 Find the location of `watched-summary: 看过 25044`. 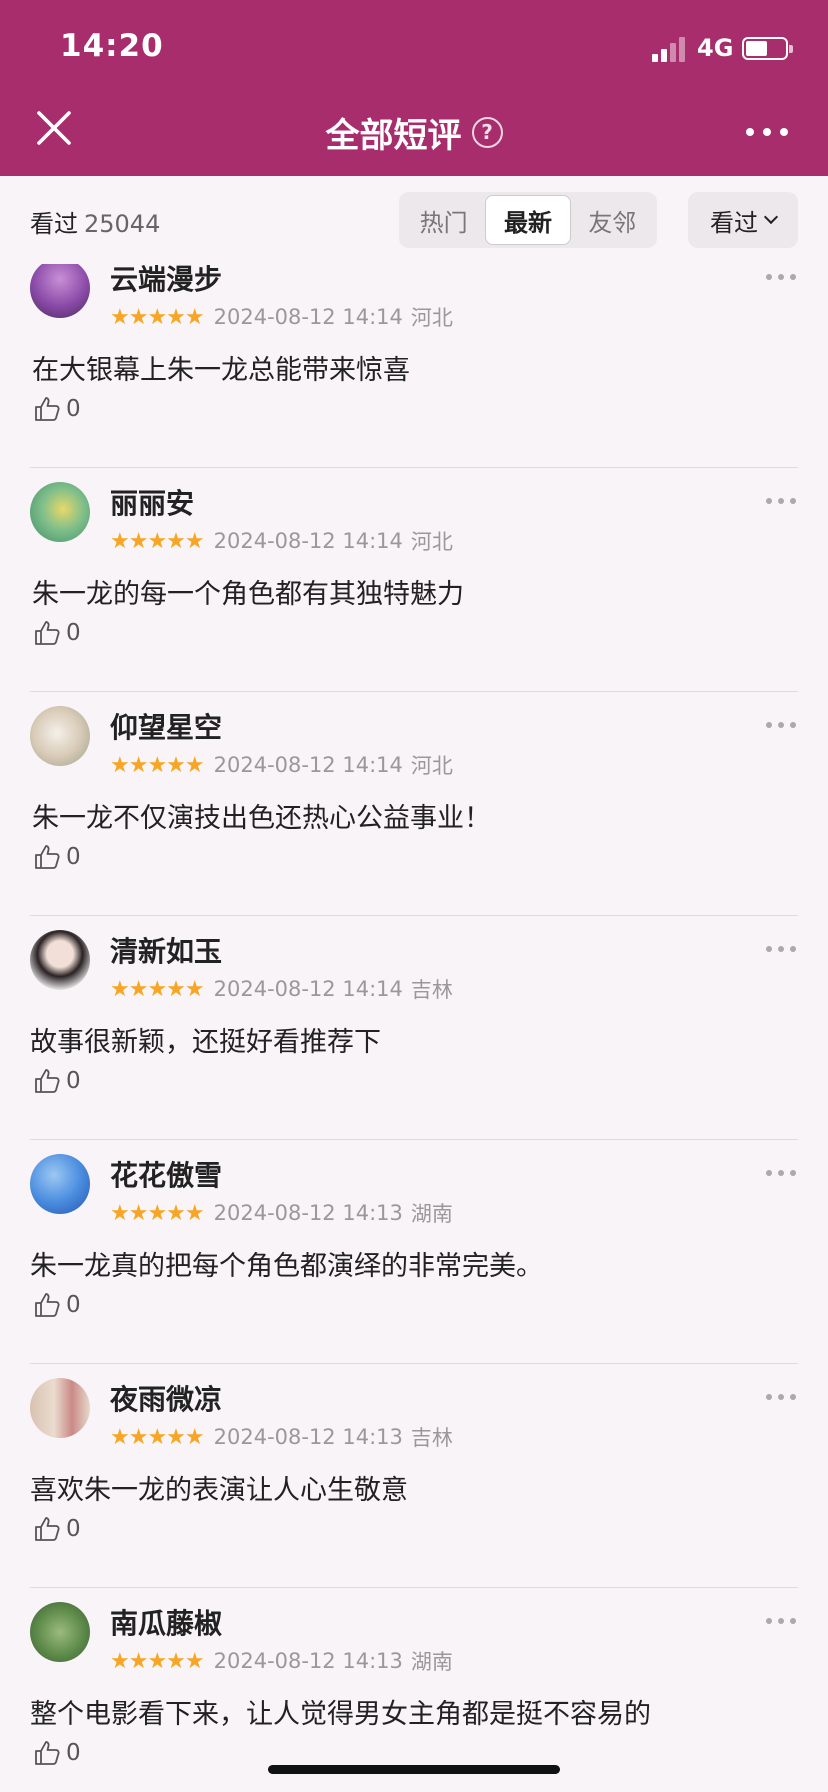

watched-summary: 看过 25044 is located at coordinates (95, 221).